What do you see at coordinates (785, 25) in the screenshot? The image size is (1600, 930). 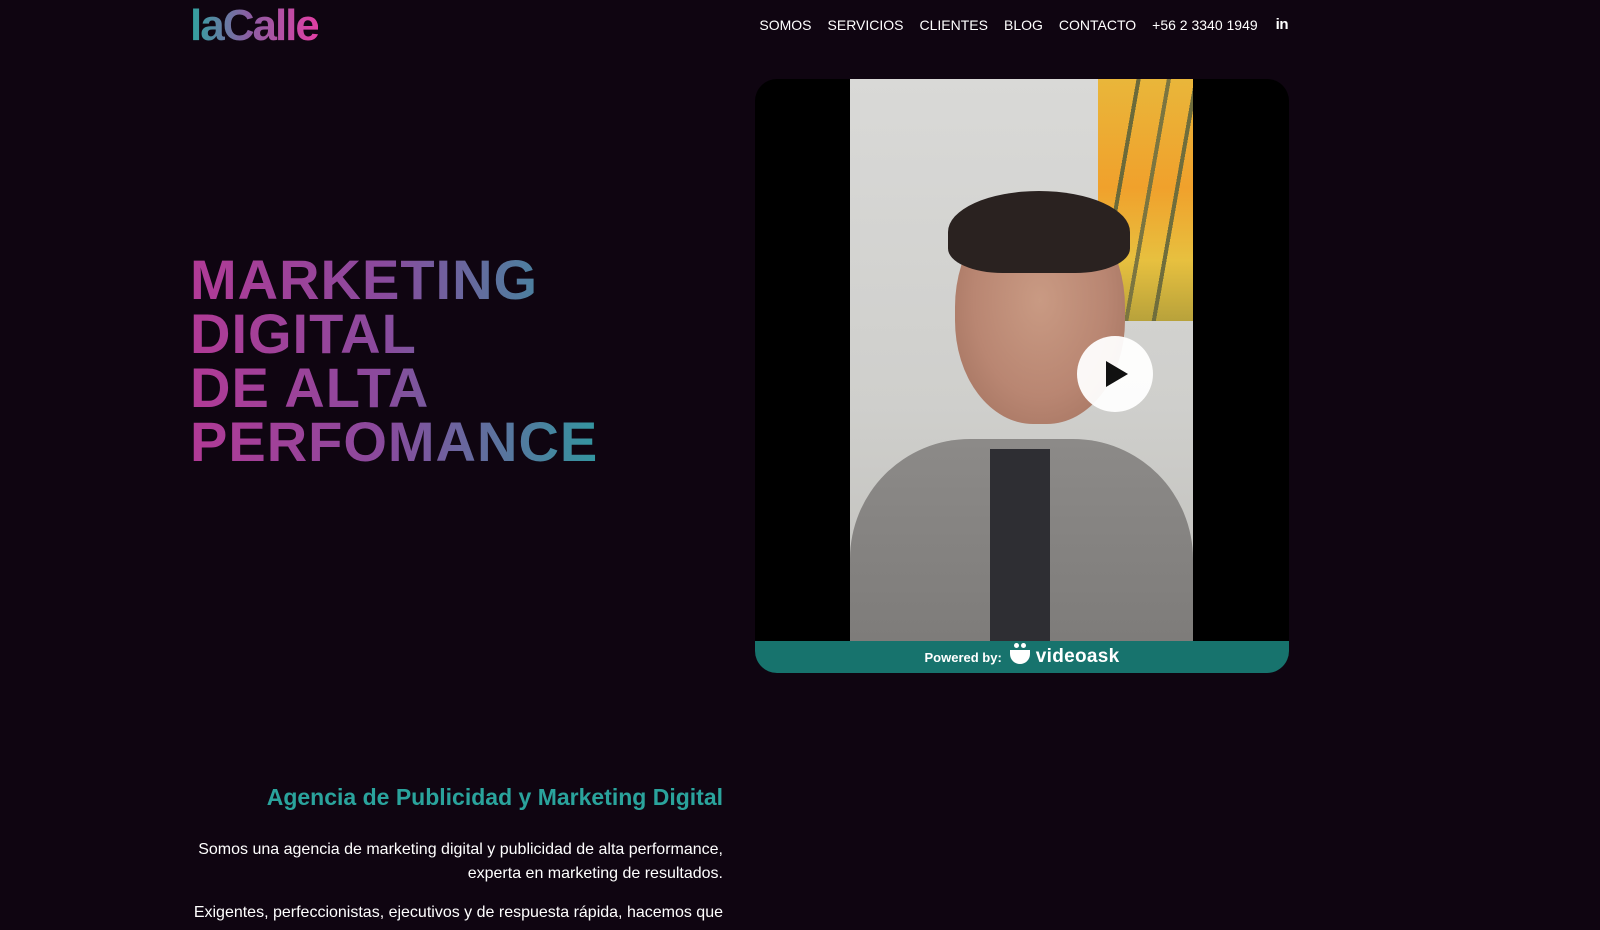 I see `nav-item-somos: SOMOS` at bounding box center [785, 25].